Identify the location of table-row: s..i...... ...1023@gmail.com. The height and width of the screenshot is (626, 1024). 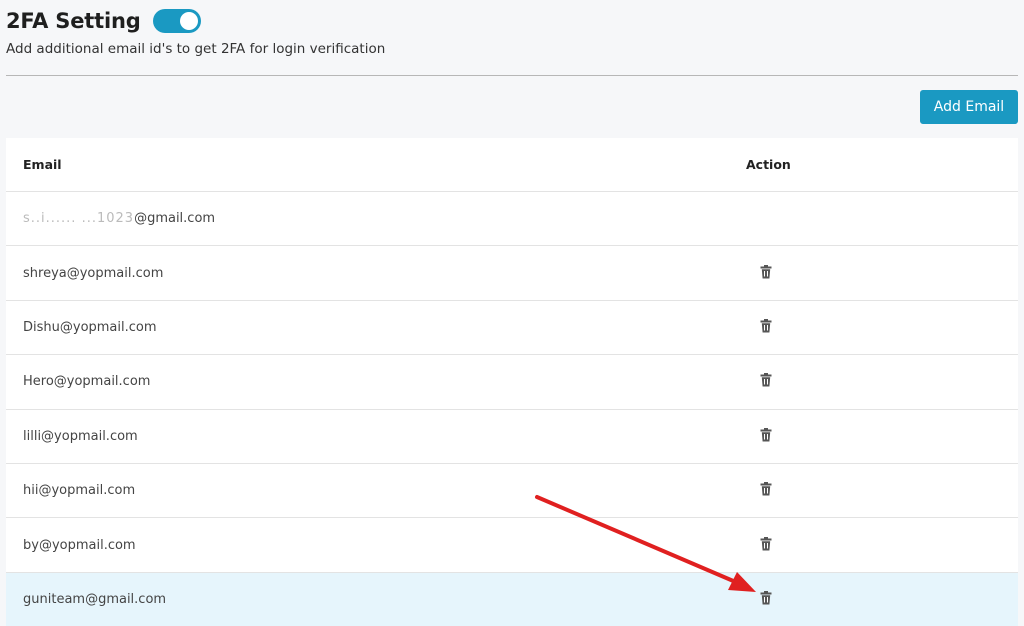
(512, 219).